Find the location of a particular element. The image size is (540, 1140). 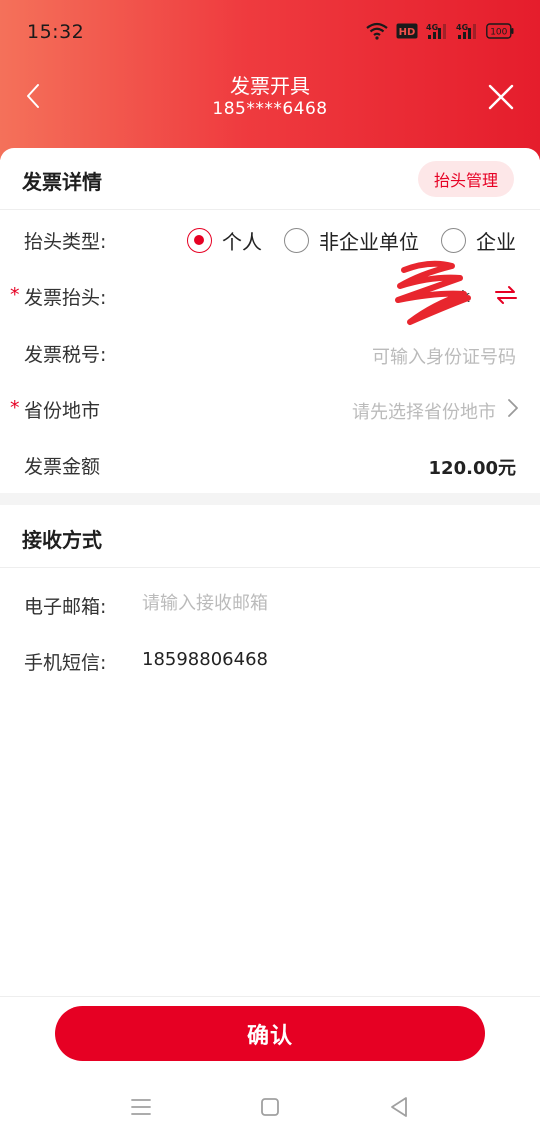

system-navigation-bar is located at coordinates (270, 1108).